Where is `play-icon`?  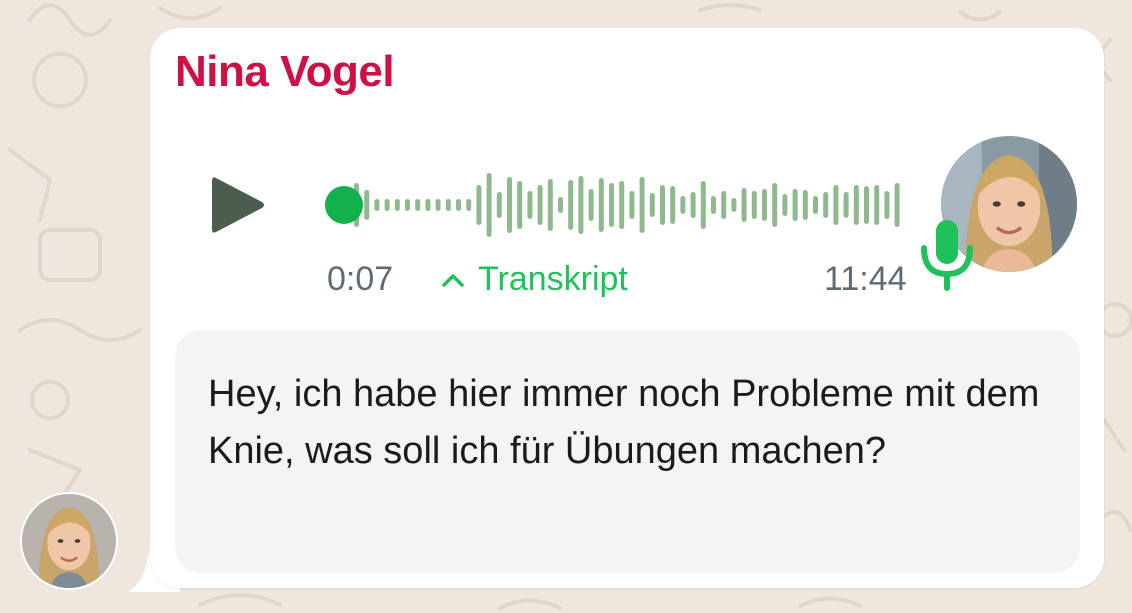
play-icon is located at coordinates (238, 205).